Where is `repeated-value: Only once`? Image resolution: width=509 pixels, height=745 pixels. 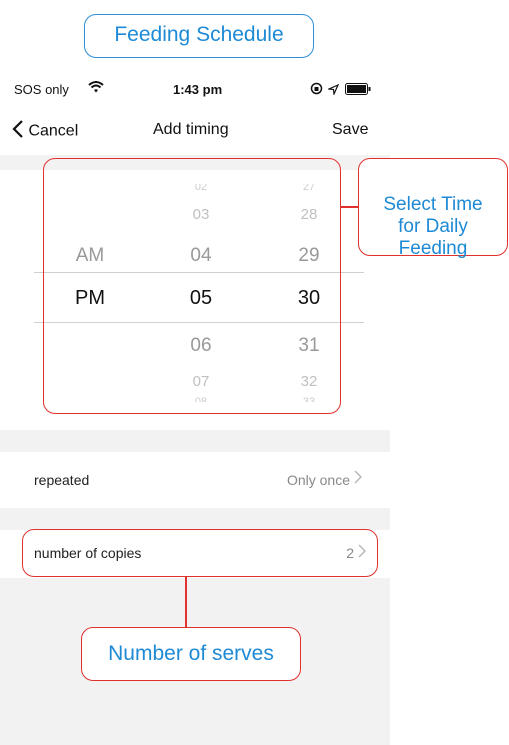
repeated-value: Only once is located at coordinates (318, 480).